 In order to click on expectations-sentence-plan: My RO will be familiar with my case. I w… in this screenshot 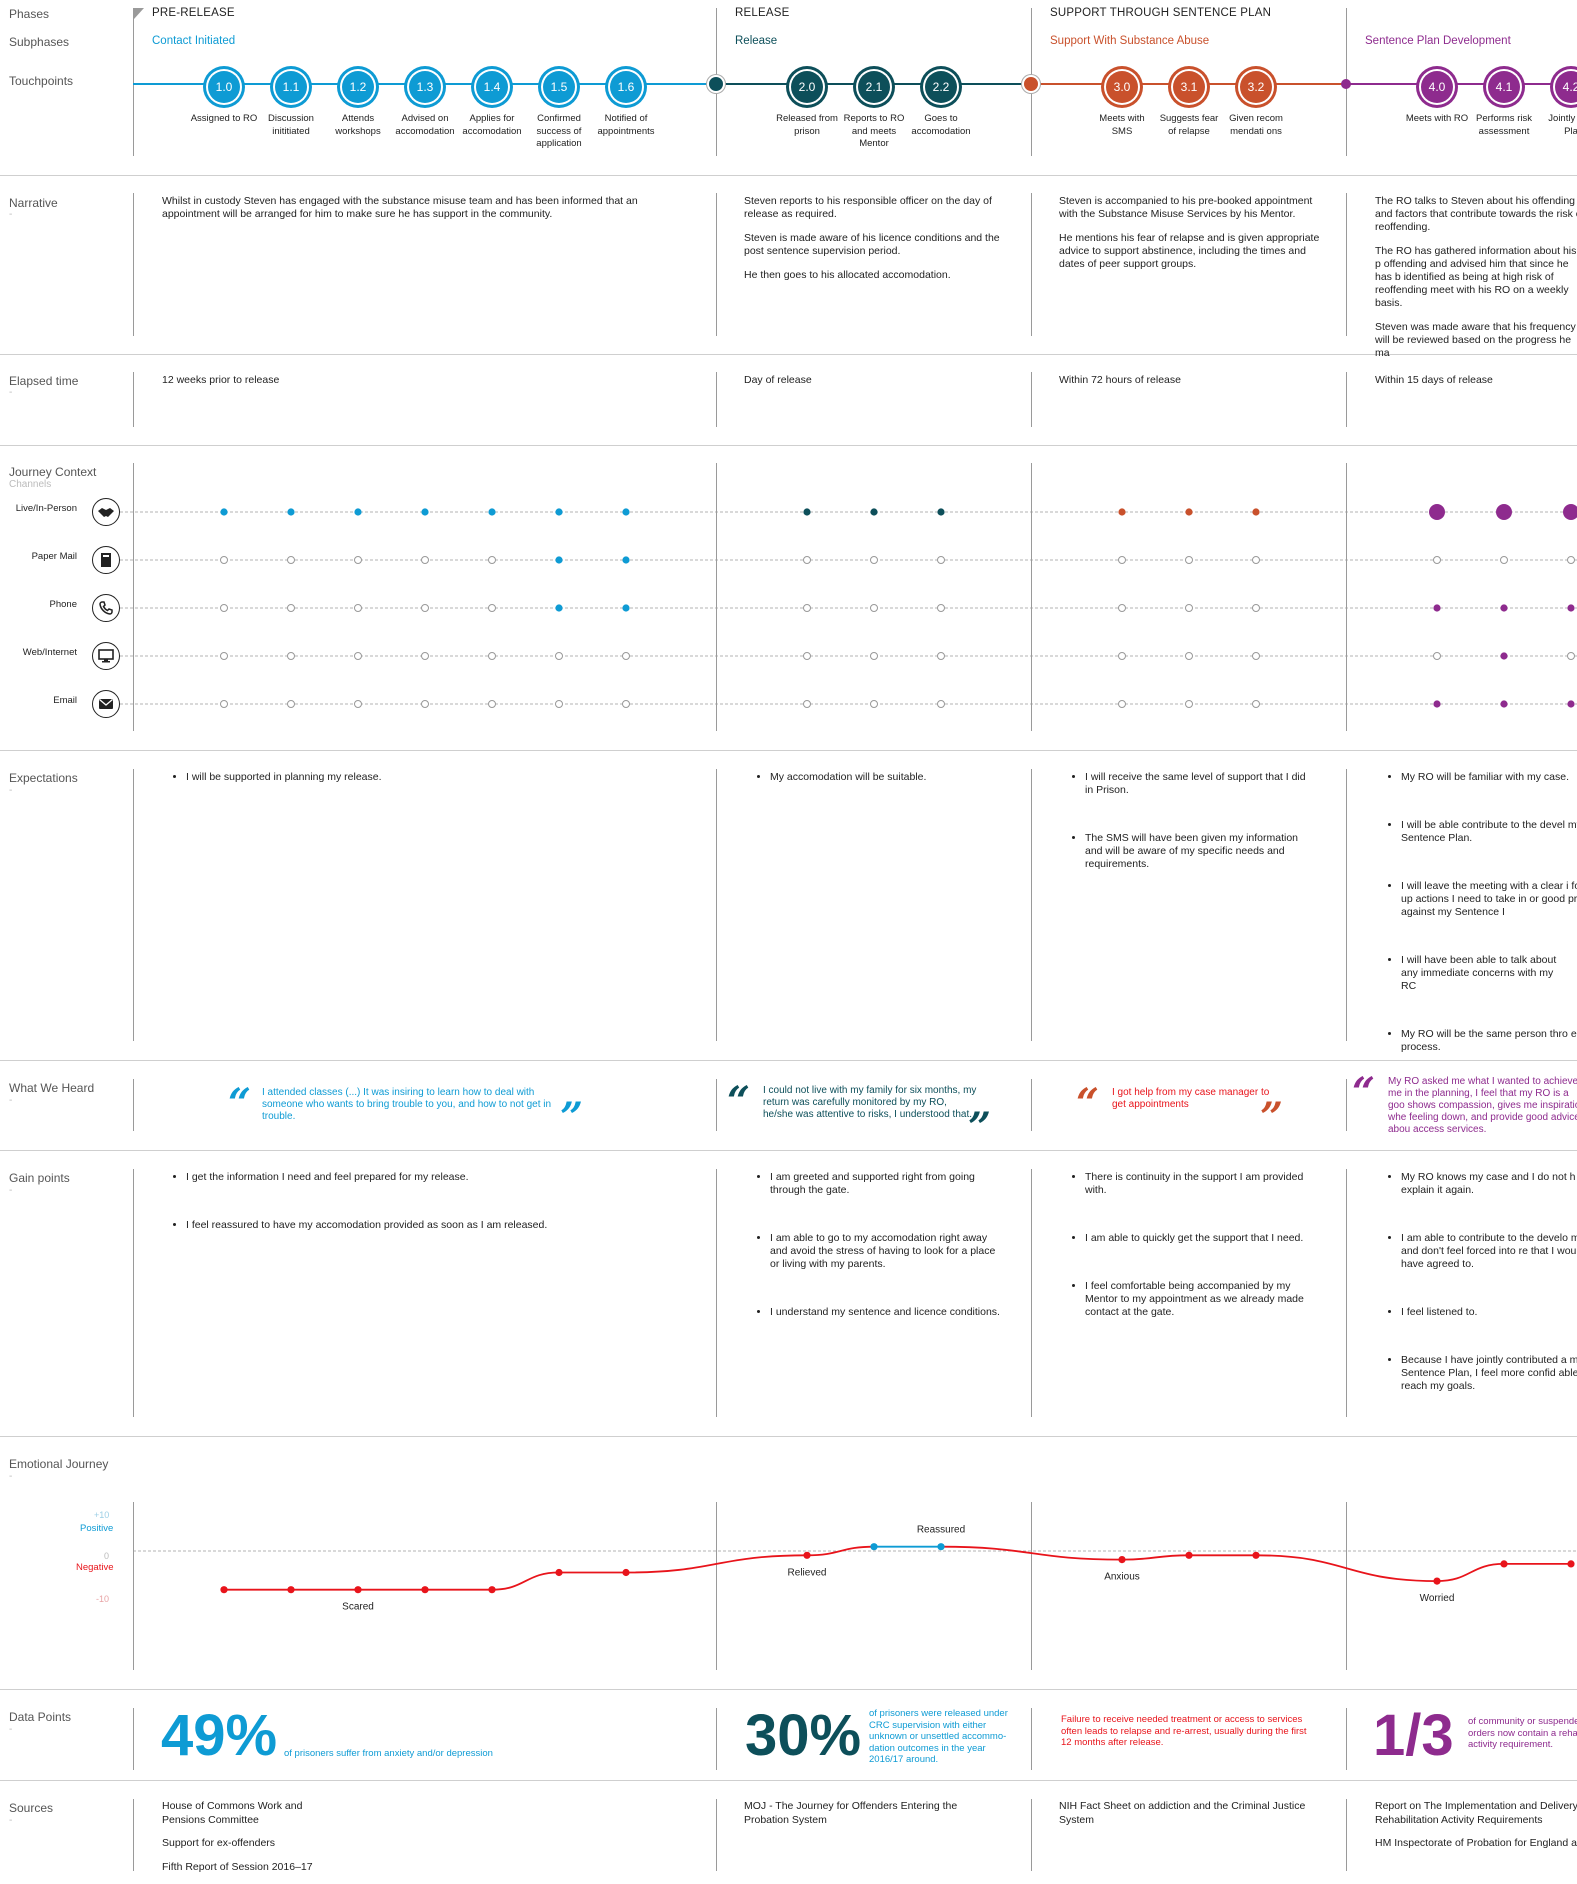, I will do `click(1480, 923)`.